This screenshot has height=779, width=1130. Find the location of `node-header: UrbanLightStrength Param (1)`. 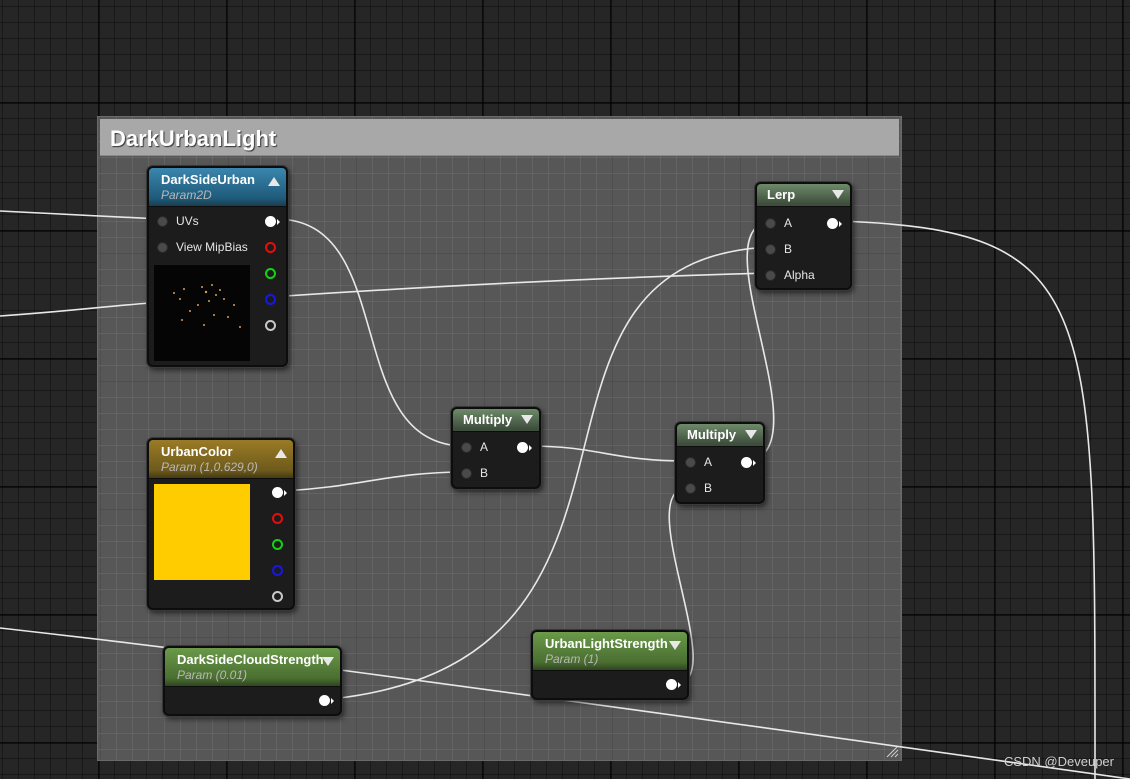

node-header: UrbanLightStrength Param (1) is located at coordinates (610, 651).